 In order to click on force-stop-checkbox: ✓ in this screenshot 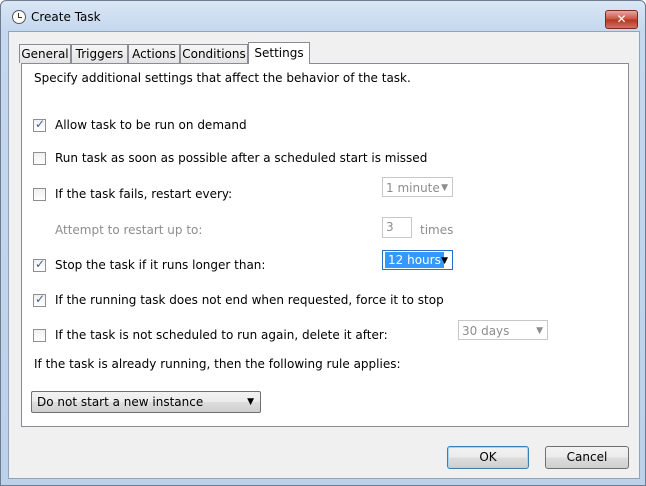, I will do `click(39, 299)`.